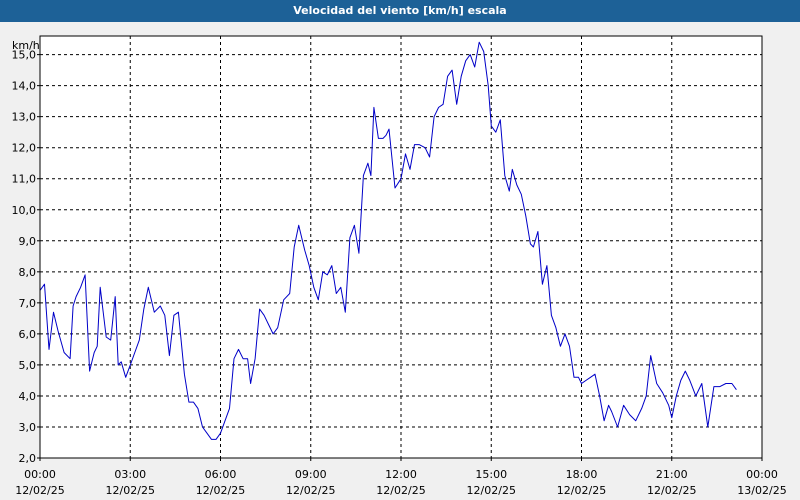 This screenshot has width=800, height=500. Describe the element at coordinates (24, 179) in the screenshot. I see `y-tick-label: 11,0` at that location.